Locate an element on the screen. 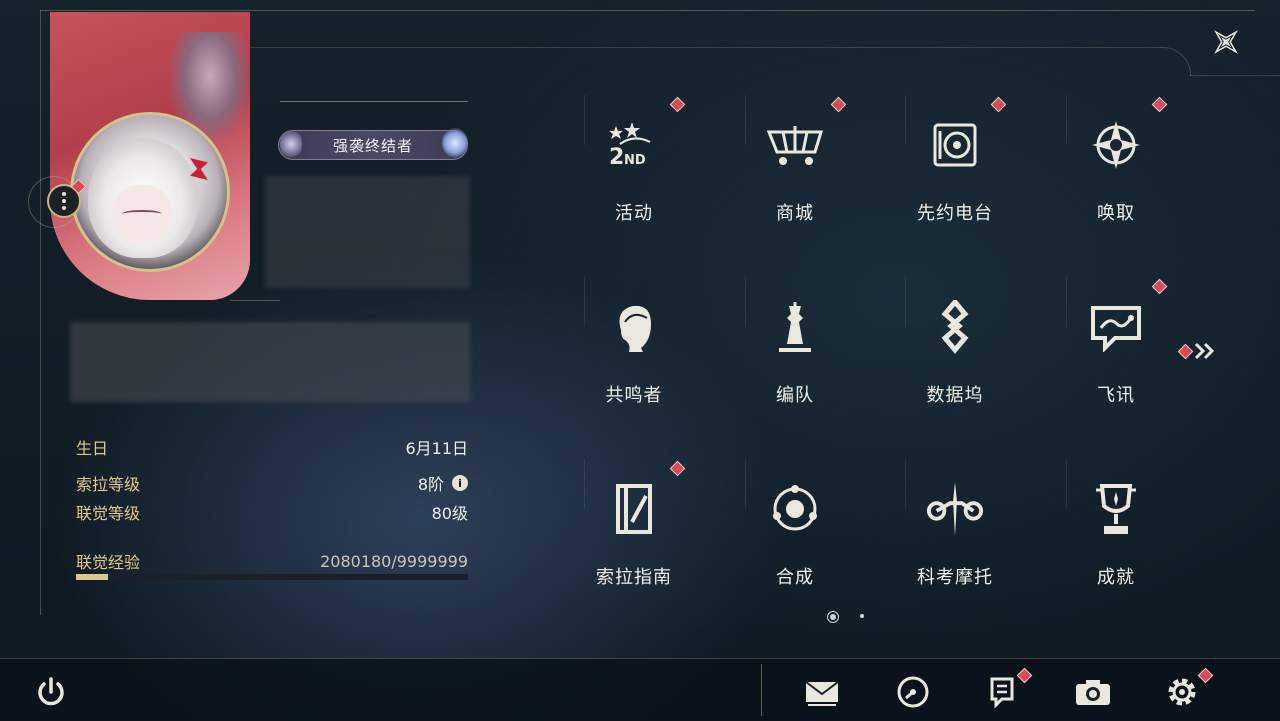 This screenshot has width=1280, height=721. frame-line-inner is located at coordinates (705, 47).